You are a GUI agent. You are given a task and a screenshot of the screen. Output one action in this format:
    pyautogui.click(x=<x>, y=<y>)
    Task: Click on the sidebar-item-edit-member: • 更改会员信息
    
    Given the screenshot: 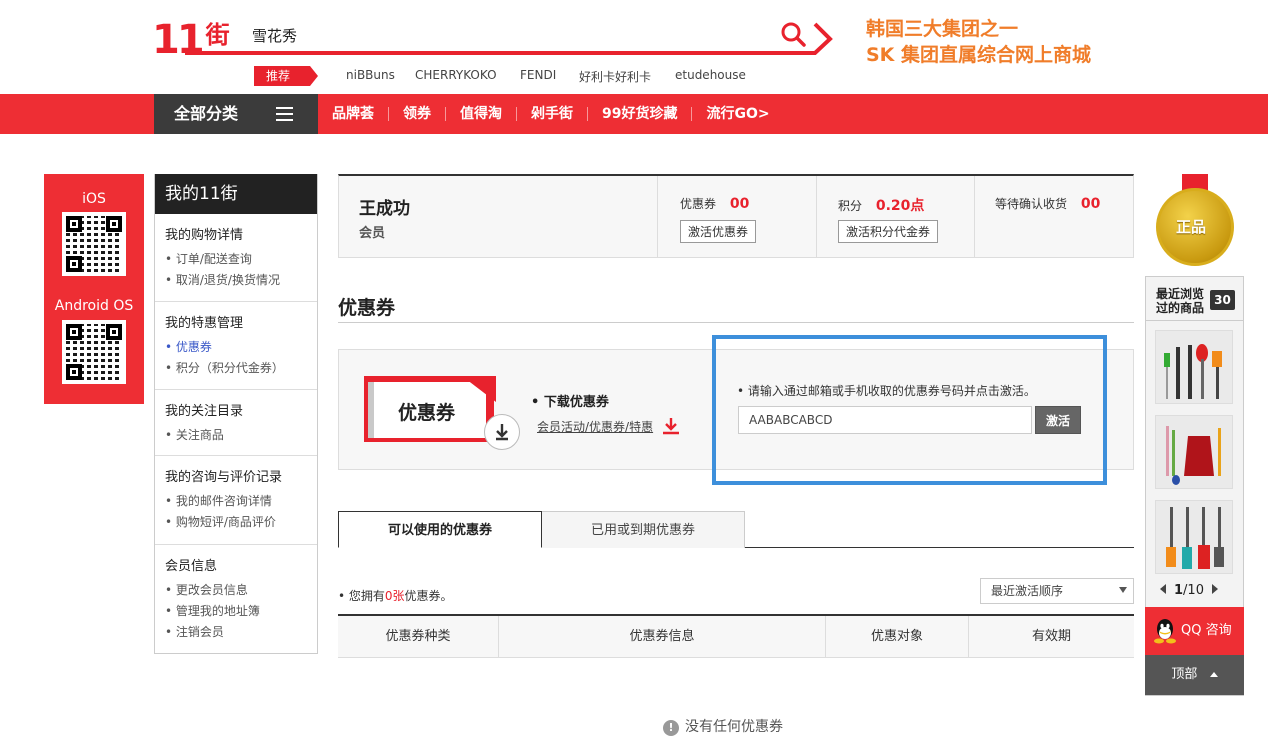 What is the action you would take?
    pyautogui.click(x=236, y=590)
    